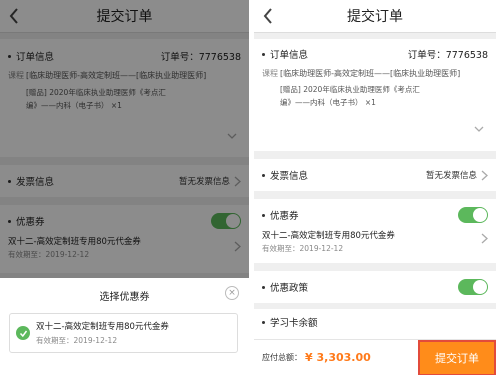  I want to click on invoice-value: 暂无发票信息, so click(451, 176).